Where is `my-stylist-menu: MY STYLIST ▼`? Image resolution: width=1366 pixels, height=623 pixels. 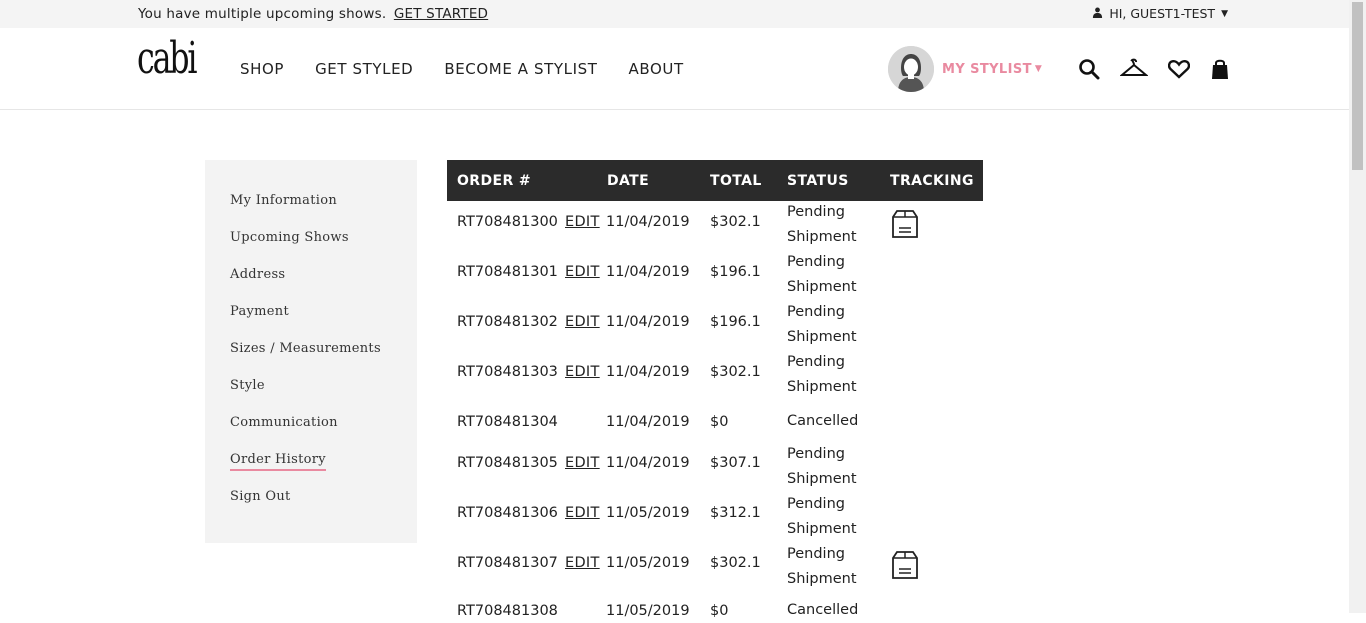 my-stylist-menu: MY STYLIST ▼ is located at coordinates (965, 69).